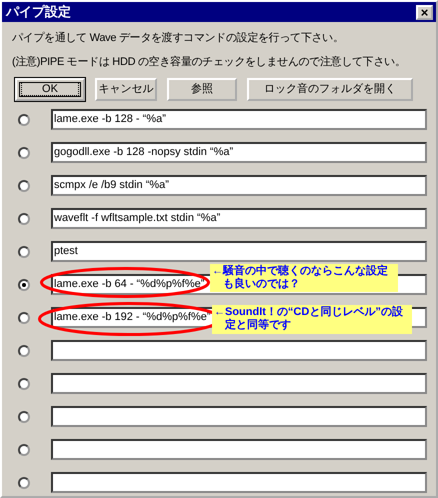 The height and width of the screenshot is (498, 438). Describe the element at coordinates (304, 278) in the screenshot. I see `annotation-tooltip: ←騒音の中で聴くのならこんな設定も良いのでは？` at that location.